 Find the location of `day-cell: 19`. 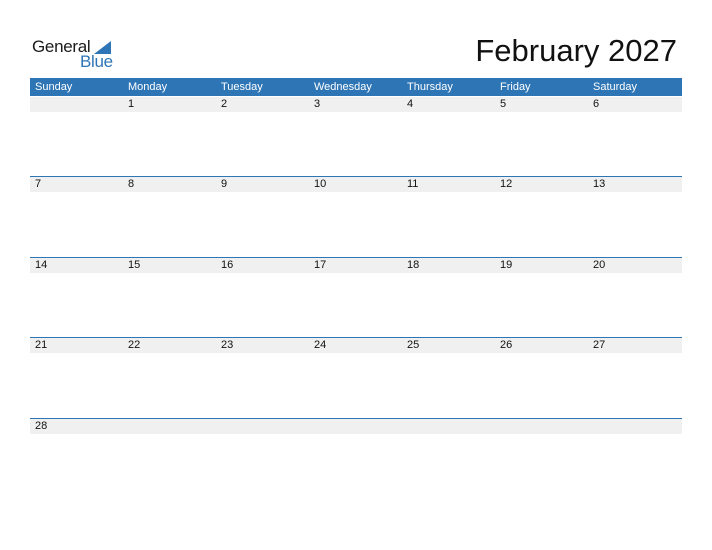

day-cell: 19 is located at coordinates (503, 265).